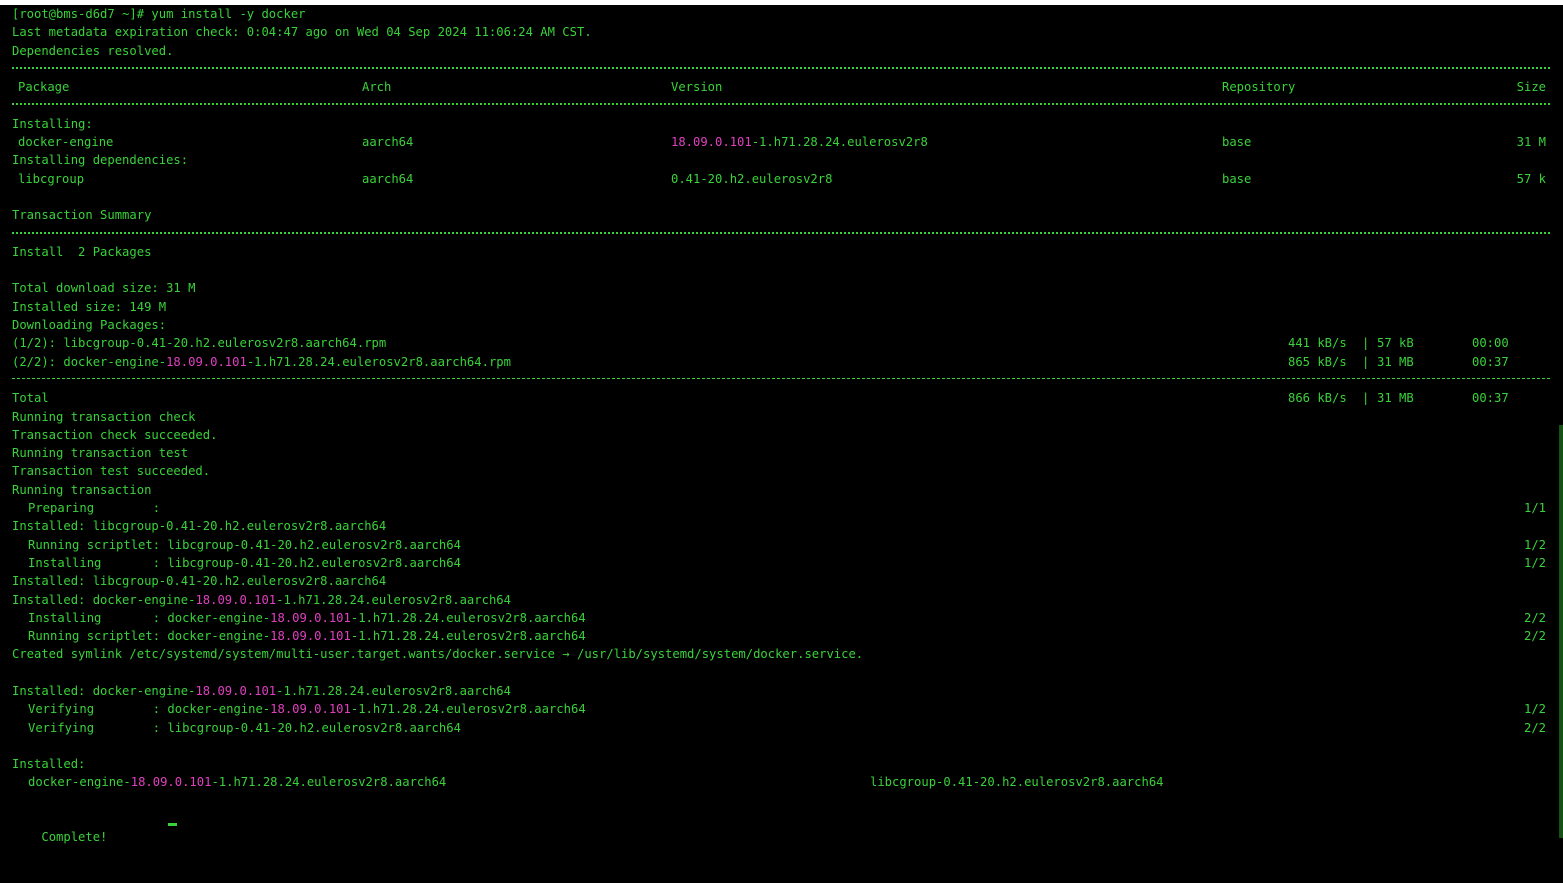 Image resolution: width=1563 pixels, height=883 pixels. What do you see at coordinates (159, 14) in the screenshot?
I see `command-line: [root@bms-d6d7 ~]# yum install -y docker` at bounding box center [159, 14].